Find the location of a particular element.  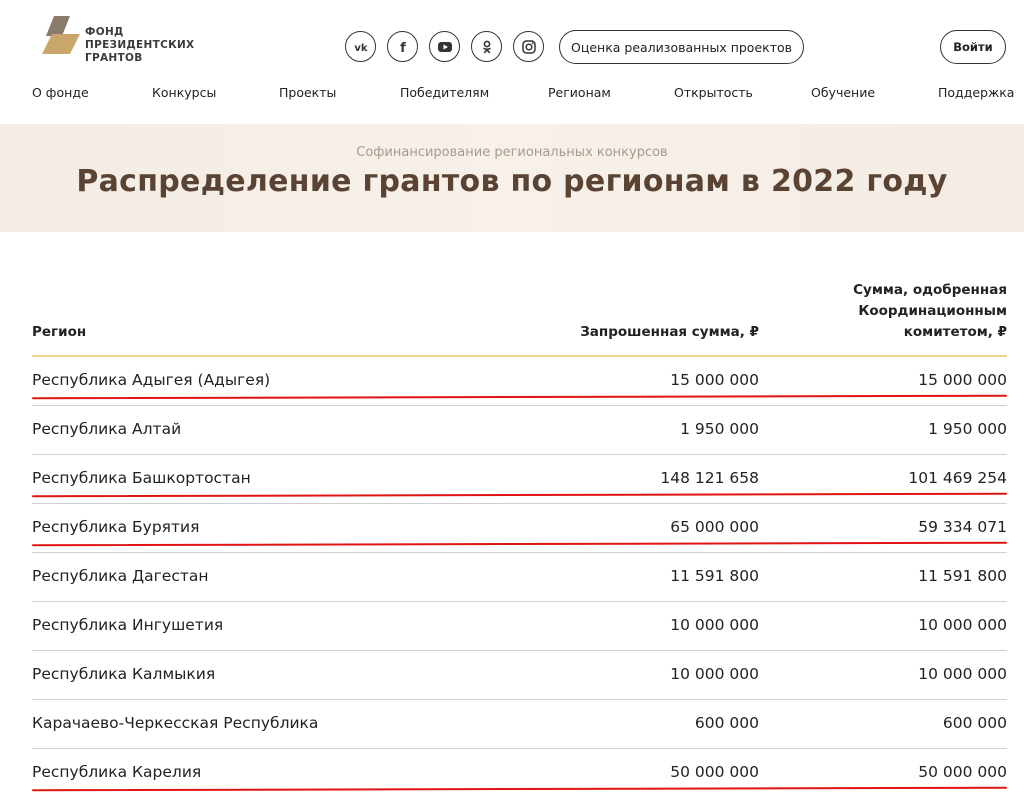

region-cell: Республика Калмыкия is located at coordinates (124, 674).